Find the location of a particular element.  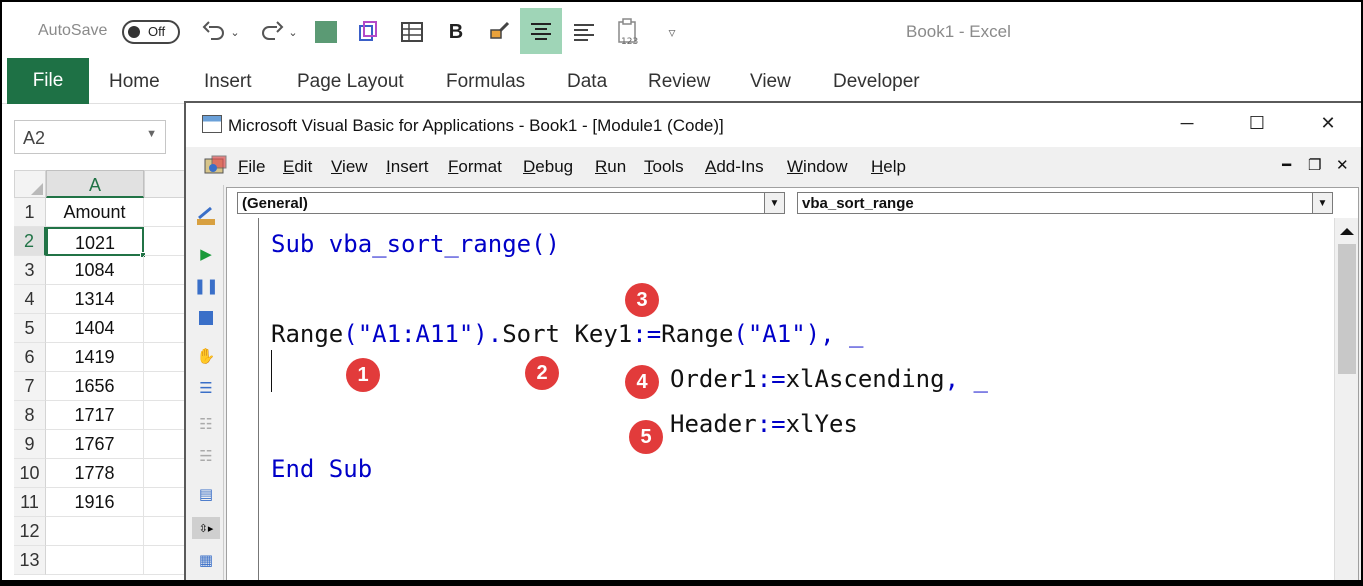

row-header: 2 is located at coordinates (30, 241).